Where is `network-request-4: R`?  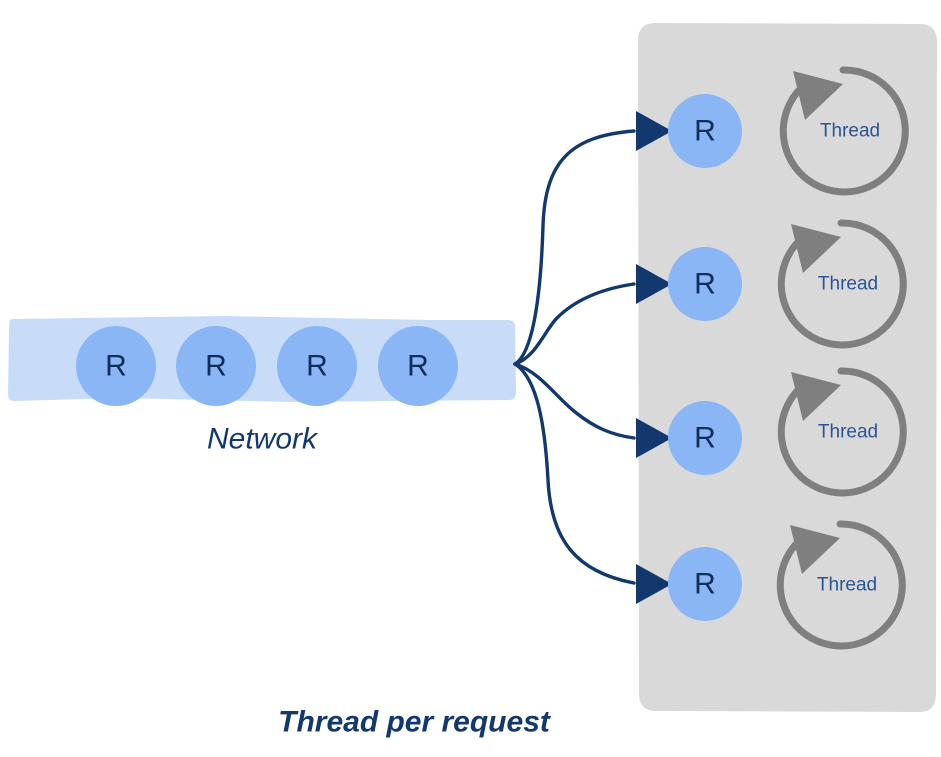
network-request-4: R is located at coordinates (418, 366).